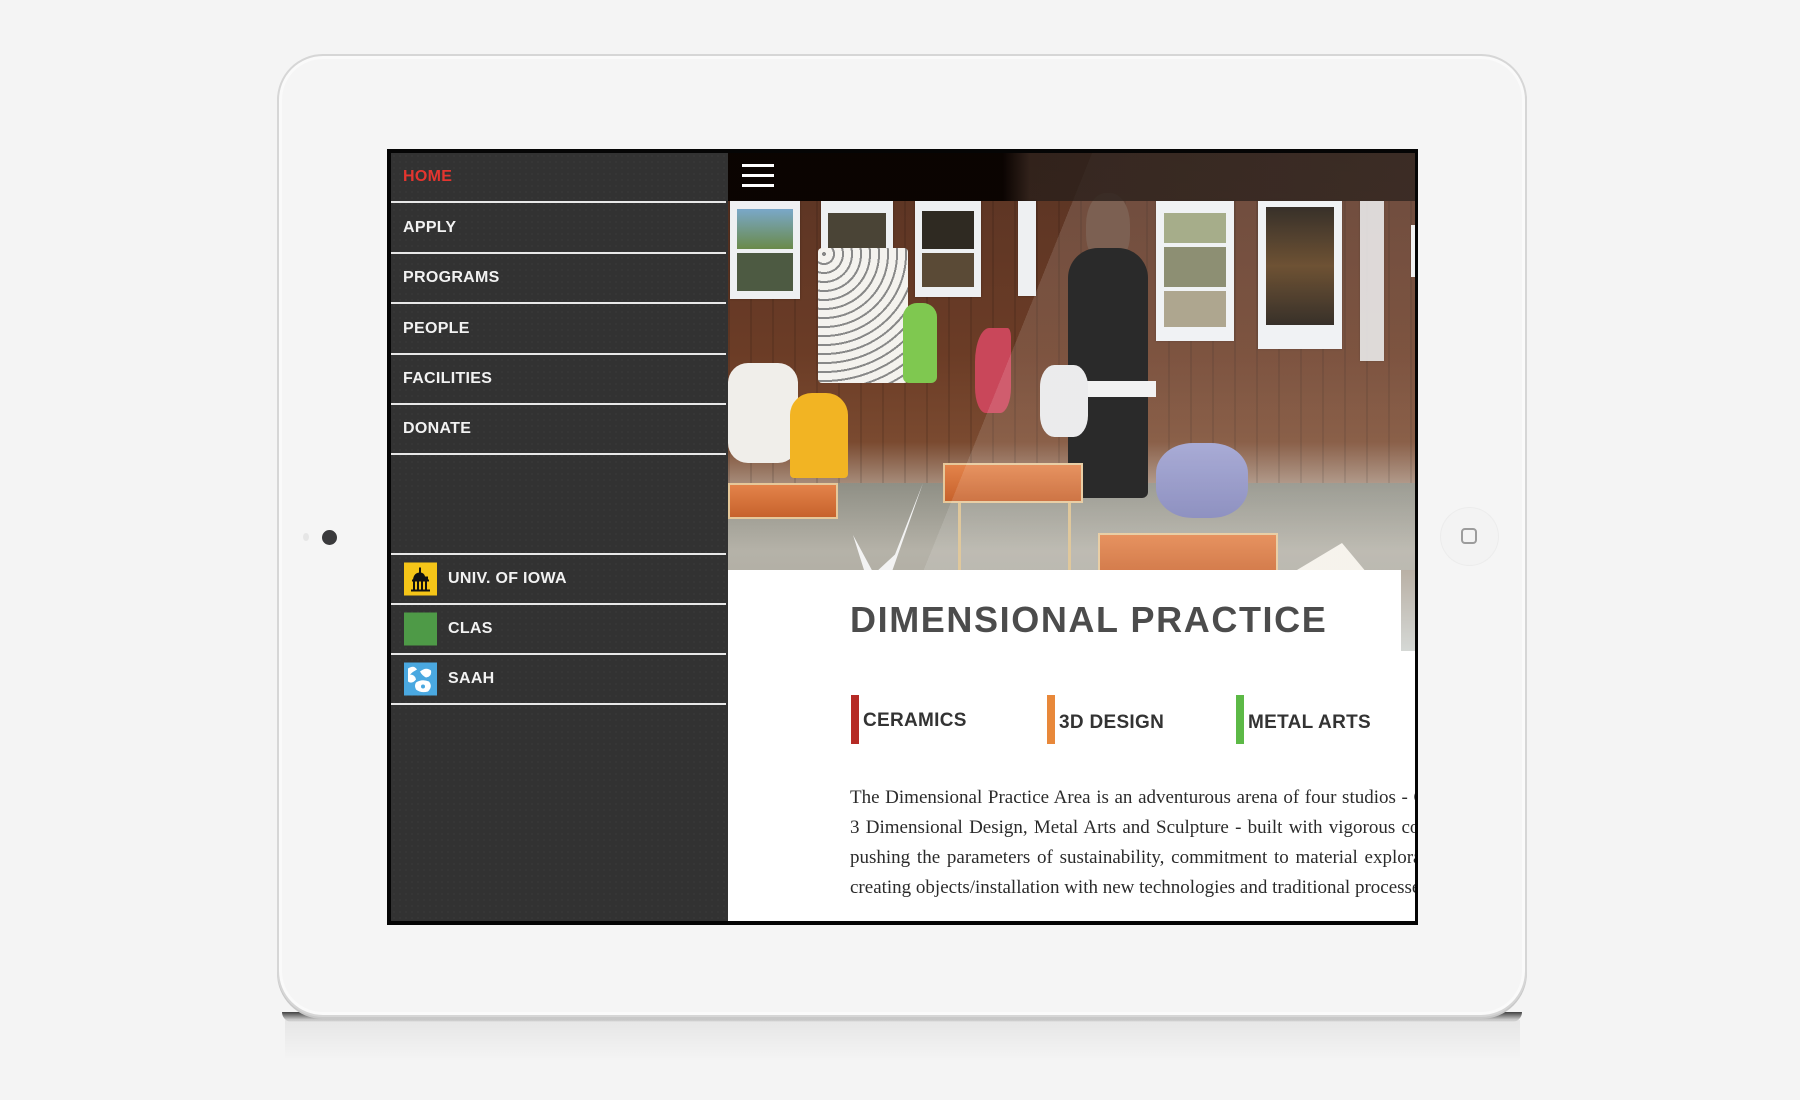  What do you see at coordinates (1064, 401) in the screenshot?
I see `stacked-white-sculpture` at bounding box center [1064, 401].